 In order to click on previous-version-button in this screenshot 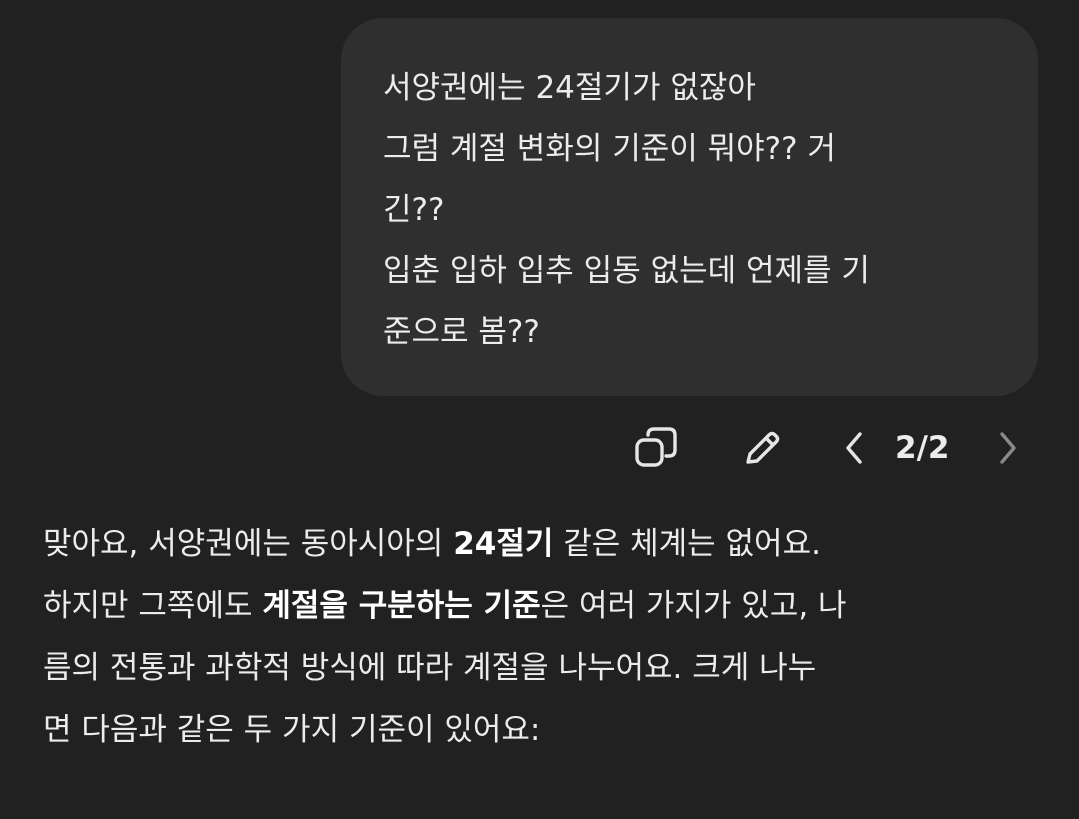, I will do `click(854, 448)`.